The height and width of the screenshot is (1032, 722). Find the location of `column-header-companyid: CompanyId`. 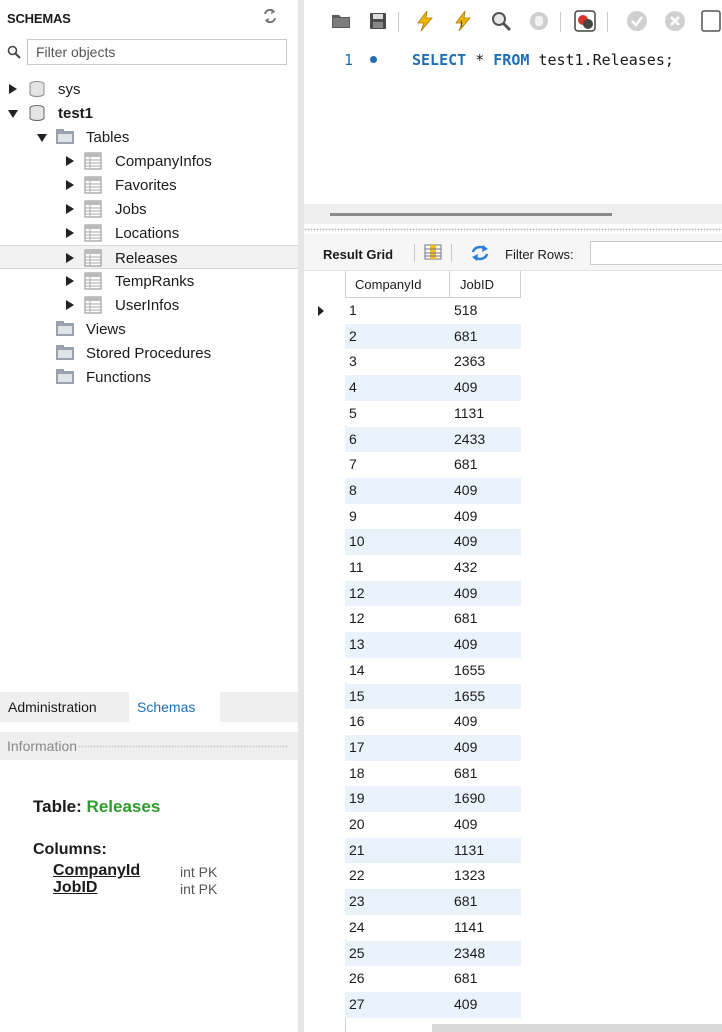

column-header-companyid: CompanyId is located at coordinates (397, 284).